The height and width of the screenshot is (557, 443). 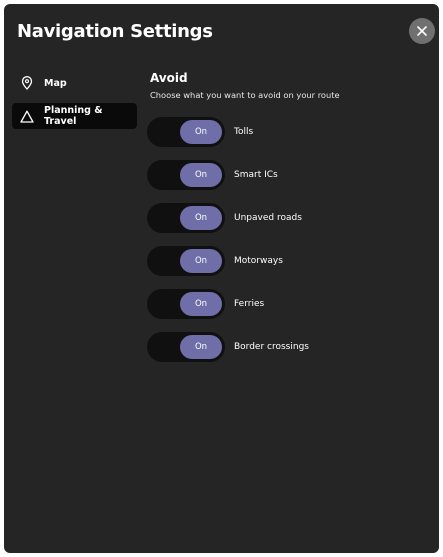 I want to click on close-button, so click(x=422, y=31).